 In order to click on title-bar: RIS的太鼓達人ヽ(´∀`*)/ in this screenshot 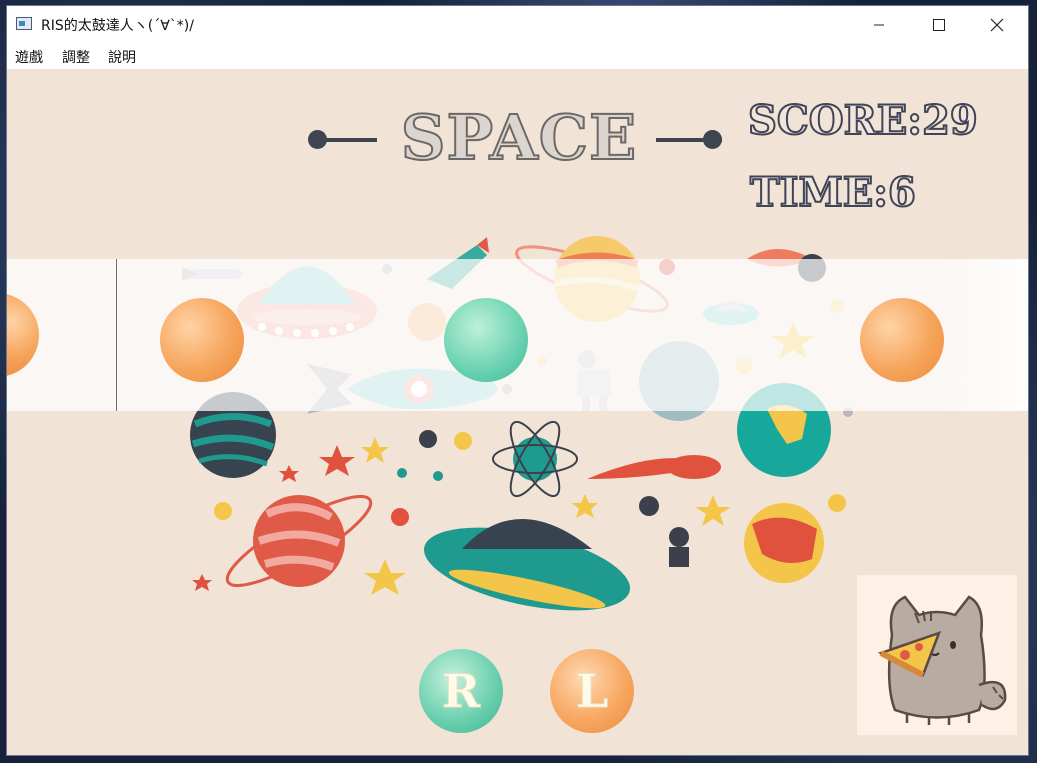, I will do `click(517, 25)`.